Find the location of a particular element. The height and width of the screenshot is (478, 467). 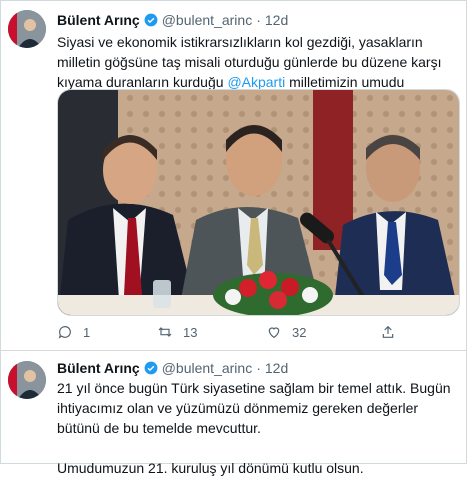

share-button is located at coordinates (393, 332).